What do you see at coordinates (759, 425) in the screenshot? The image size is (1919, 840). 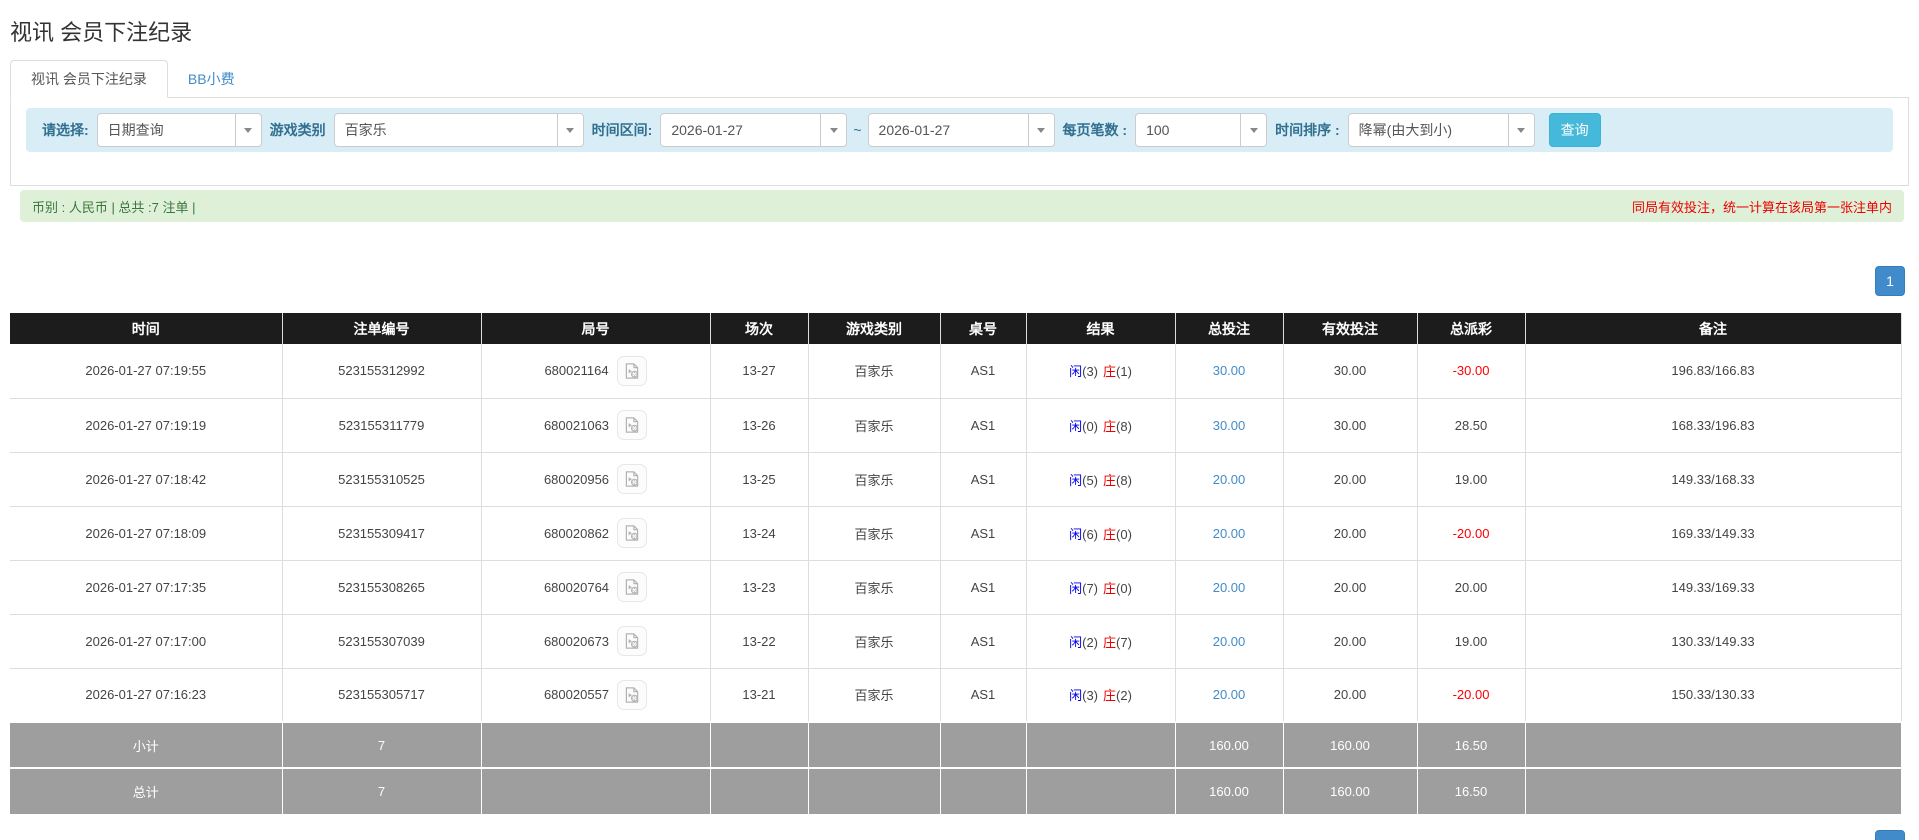 I see `session-number: 13-26` at bounding box center [759, 425].